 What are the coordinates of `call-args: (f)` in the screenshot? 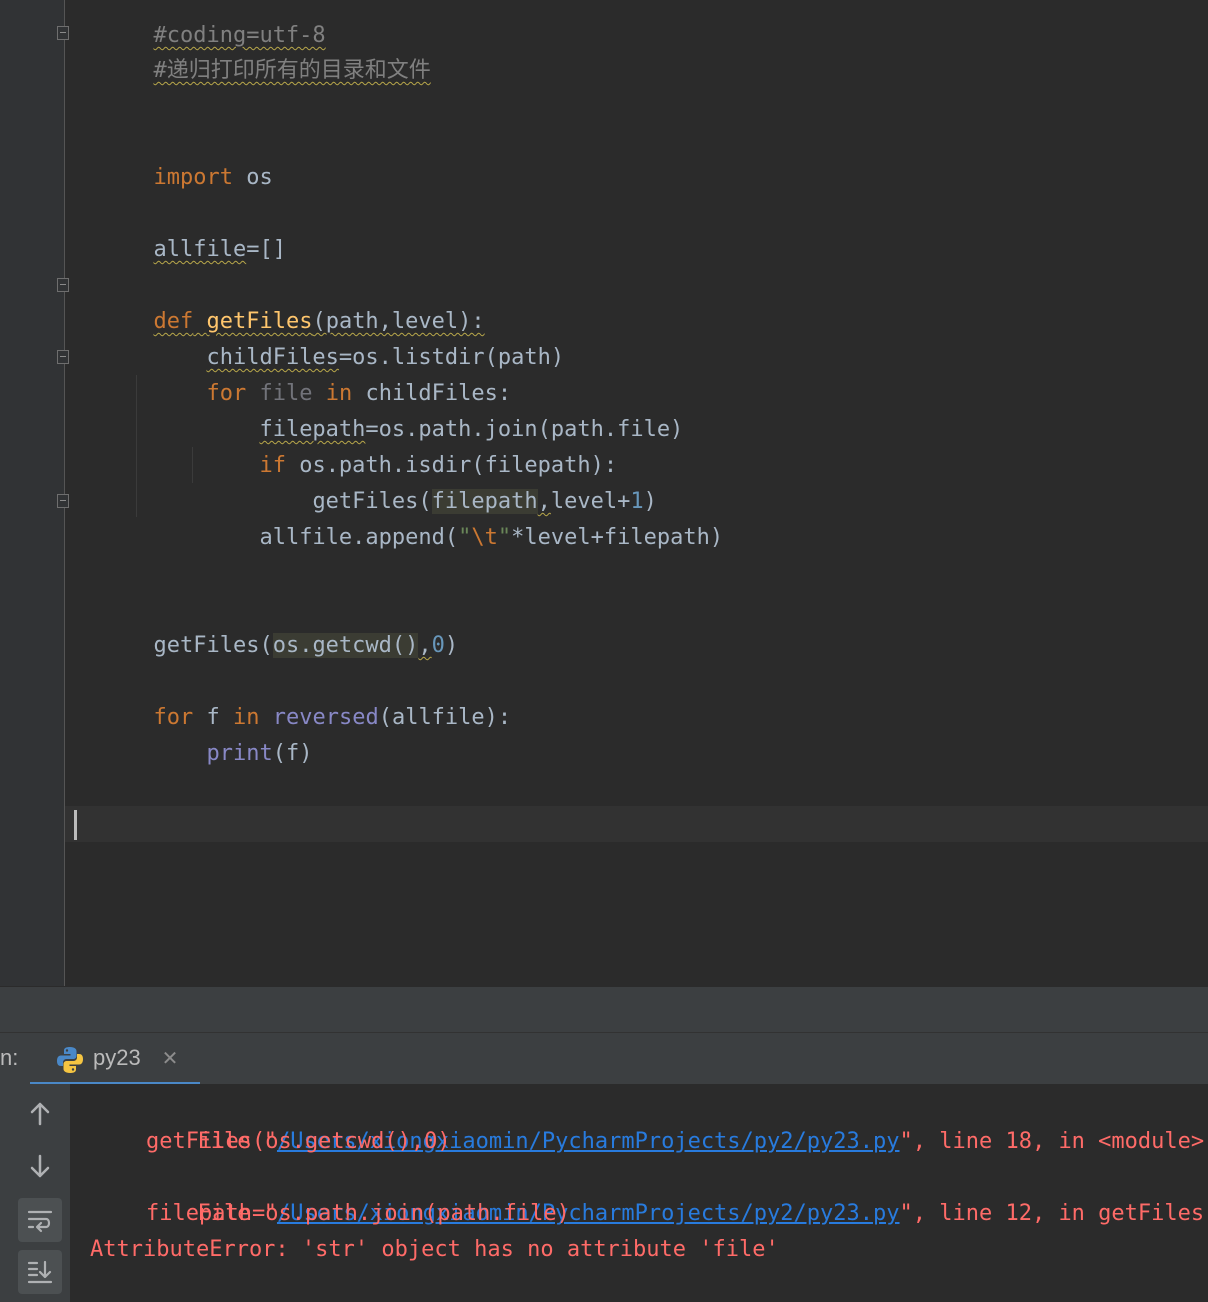 It's located at (292, 753).